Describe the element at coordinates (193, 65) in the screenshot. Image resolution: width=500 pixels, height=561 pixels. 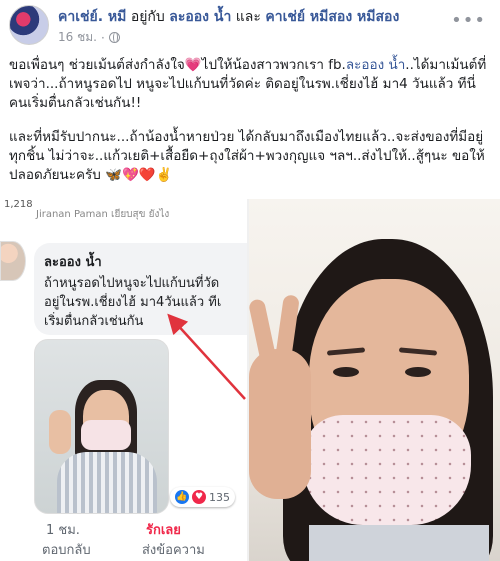
I see `heart-emoji: 💗` at that location.